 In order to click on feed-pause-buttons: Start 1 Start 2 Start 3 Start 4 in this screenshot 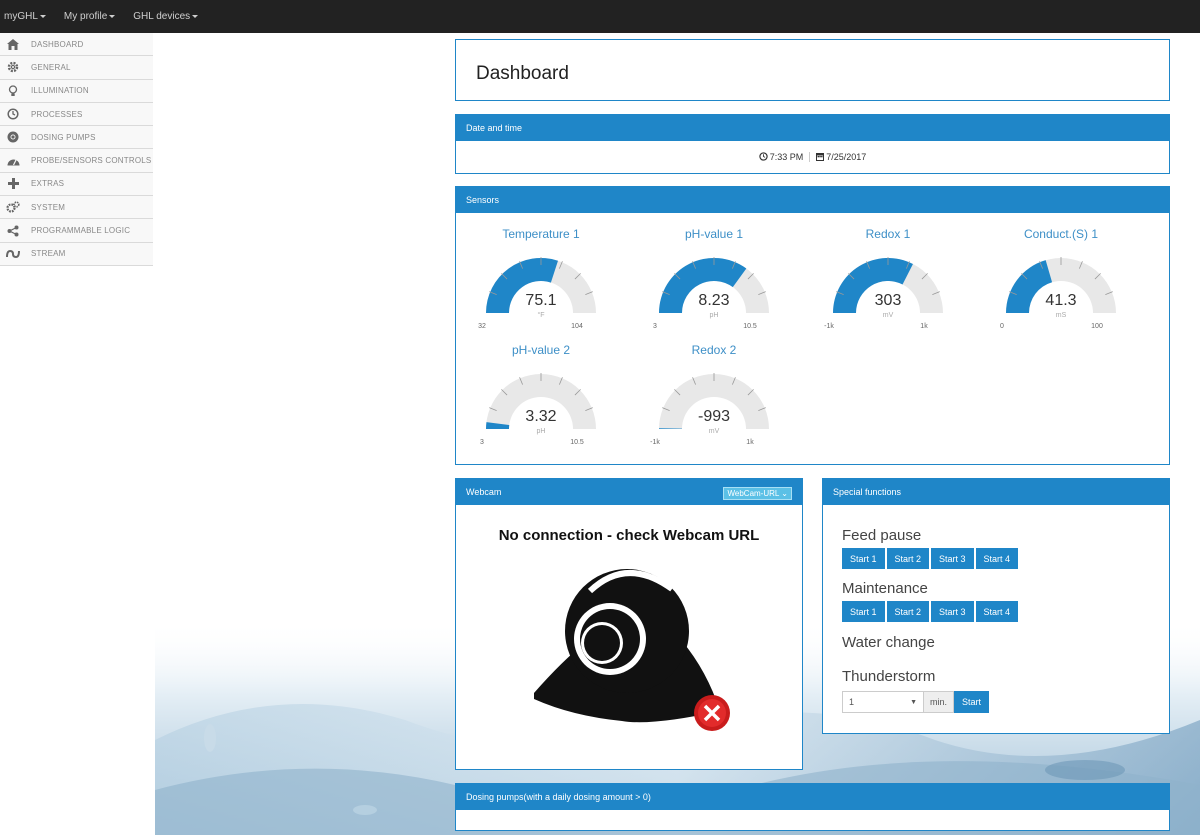, I will do `click(1005, 558)`.